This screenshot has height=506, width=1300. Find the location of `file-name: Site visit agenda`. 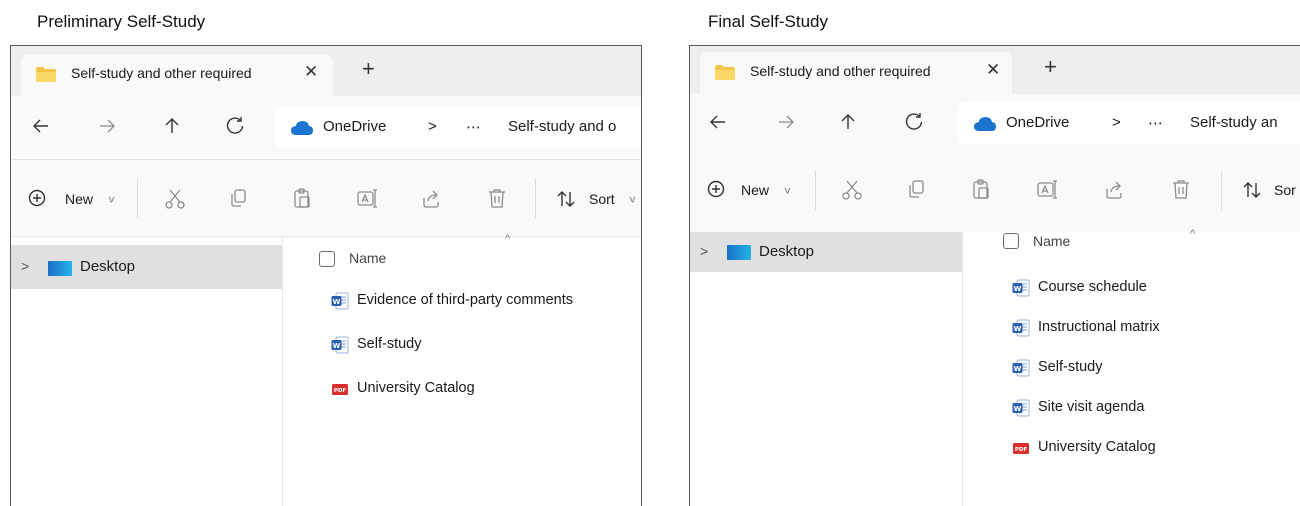

file-name: Site visit agenda is located at coordinates (1091, 407).